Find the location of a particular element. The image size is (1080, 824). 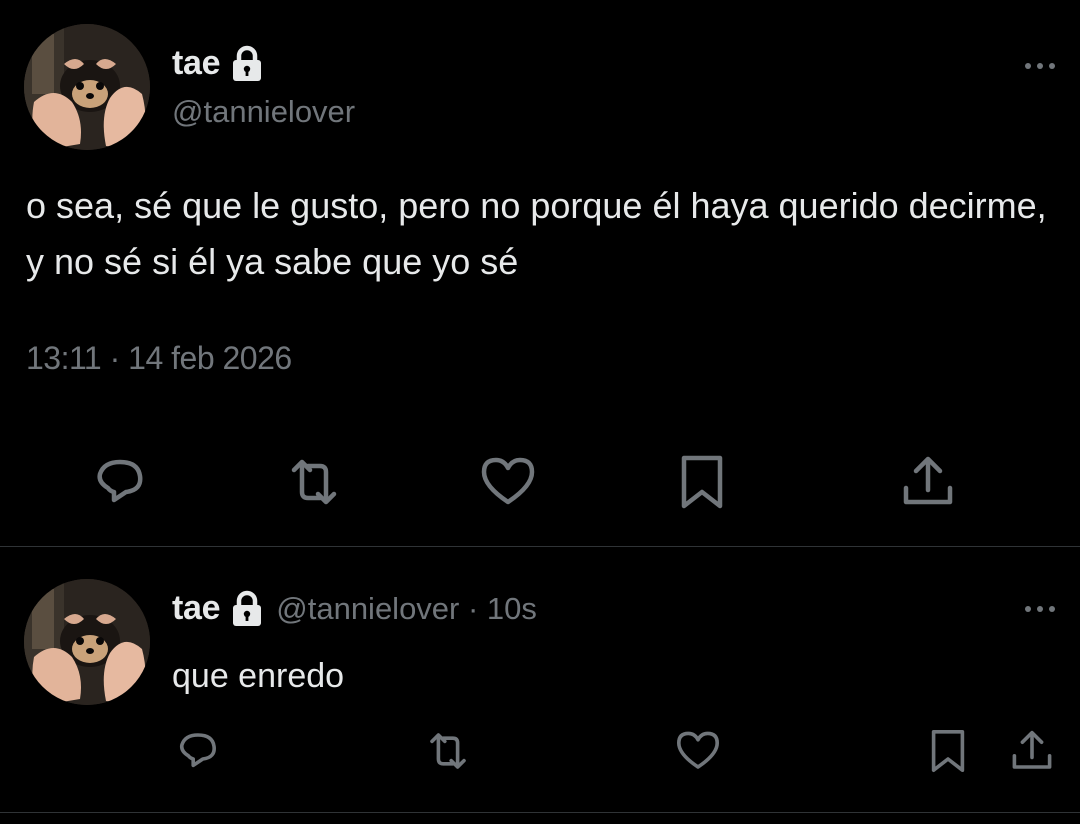

author-handle: @tannielover is located at coordinates (263, 112).